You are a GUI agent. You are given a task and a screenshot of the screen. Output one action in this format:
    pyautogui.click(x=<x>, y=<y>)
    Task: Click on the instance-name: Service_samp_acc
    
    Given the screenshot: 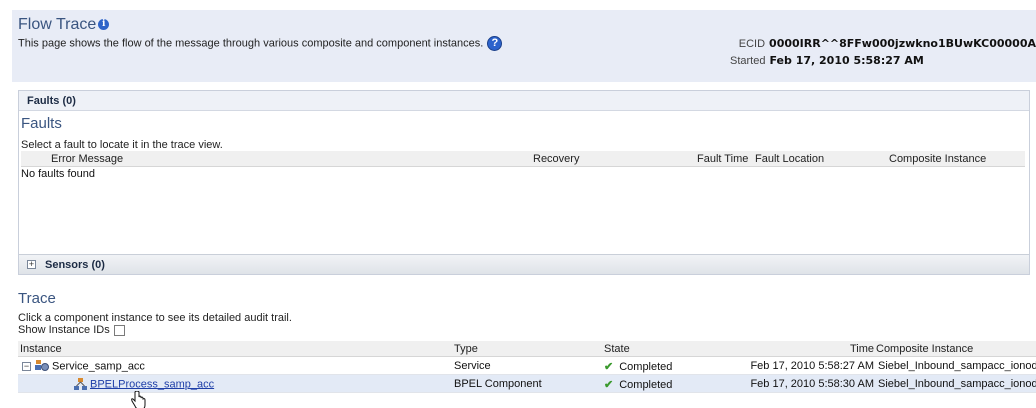 What is the action you would take?
    pyautogui.click(x=98, y=366)
    